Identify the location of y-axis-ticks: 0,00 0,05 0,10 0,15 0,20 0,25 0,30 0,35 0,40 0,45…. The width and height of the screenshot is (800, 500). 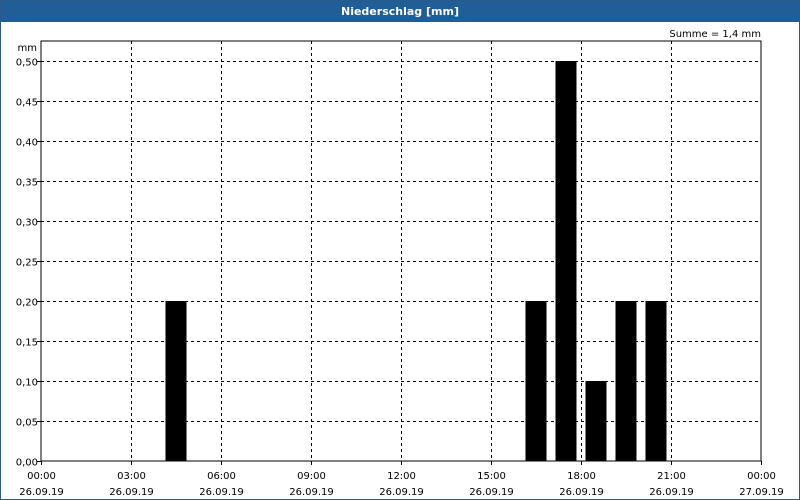
(28, 263).